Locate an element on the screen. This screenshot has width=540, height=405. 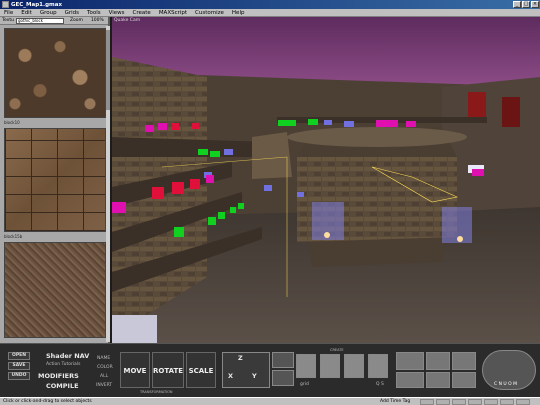
menu-customize: Customize is located at coordinates (209, 13).